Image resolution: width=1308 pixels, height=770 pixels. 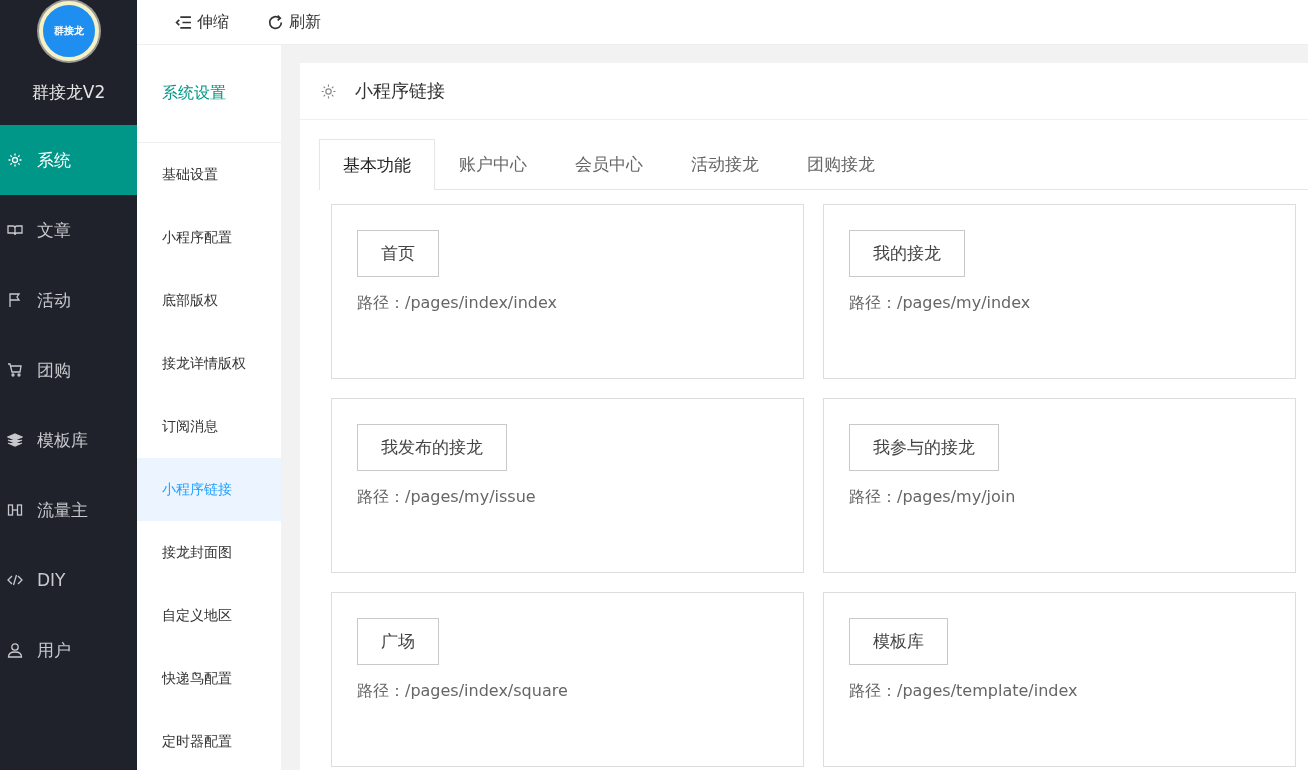 I want to click on flag-icon, so click(x=15, y=300).